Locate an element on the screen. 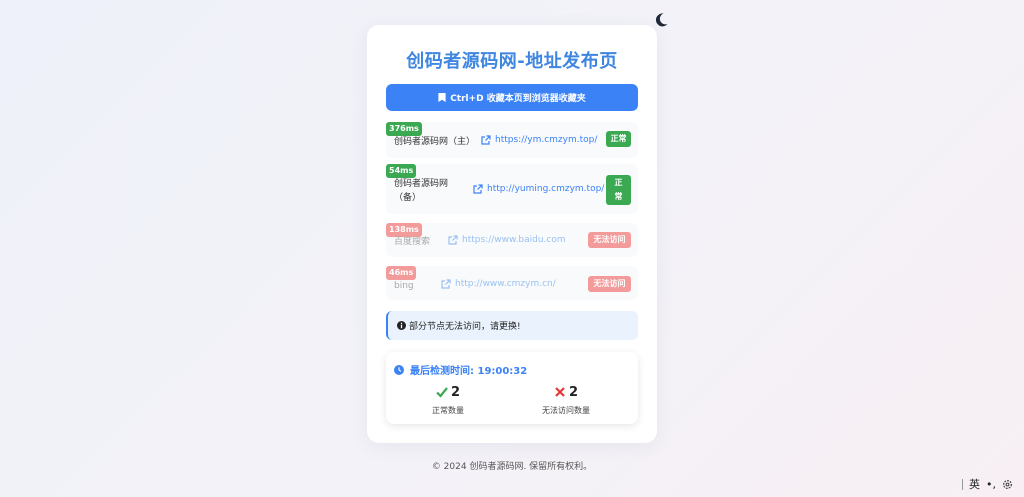  bookmark-button: Ctrl+D 收藏本页到浏览器收藏夹 is located at coordinates (512, 97).